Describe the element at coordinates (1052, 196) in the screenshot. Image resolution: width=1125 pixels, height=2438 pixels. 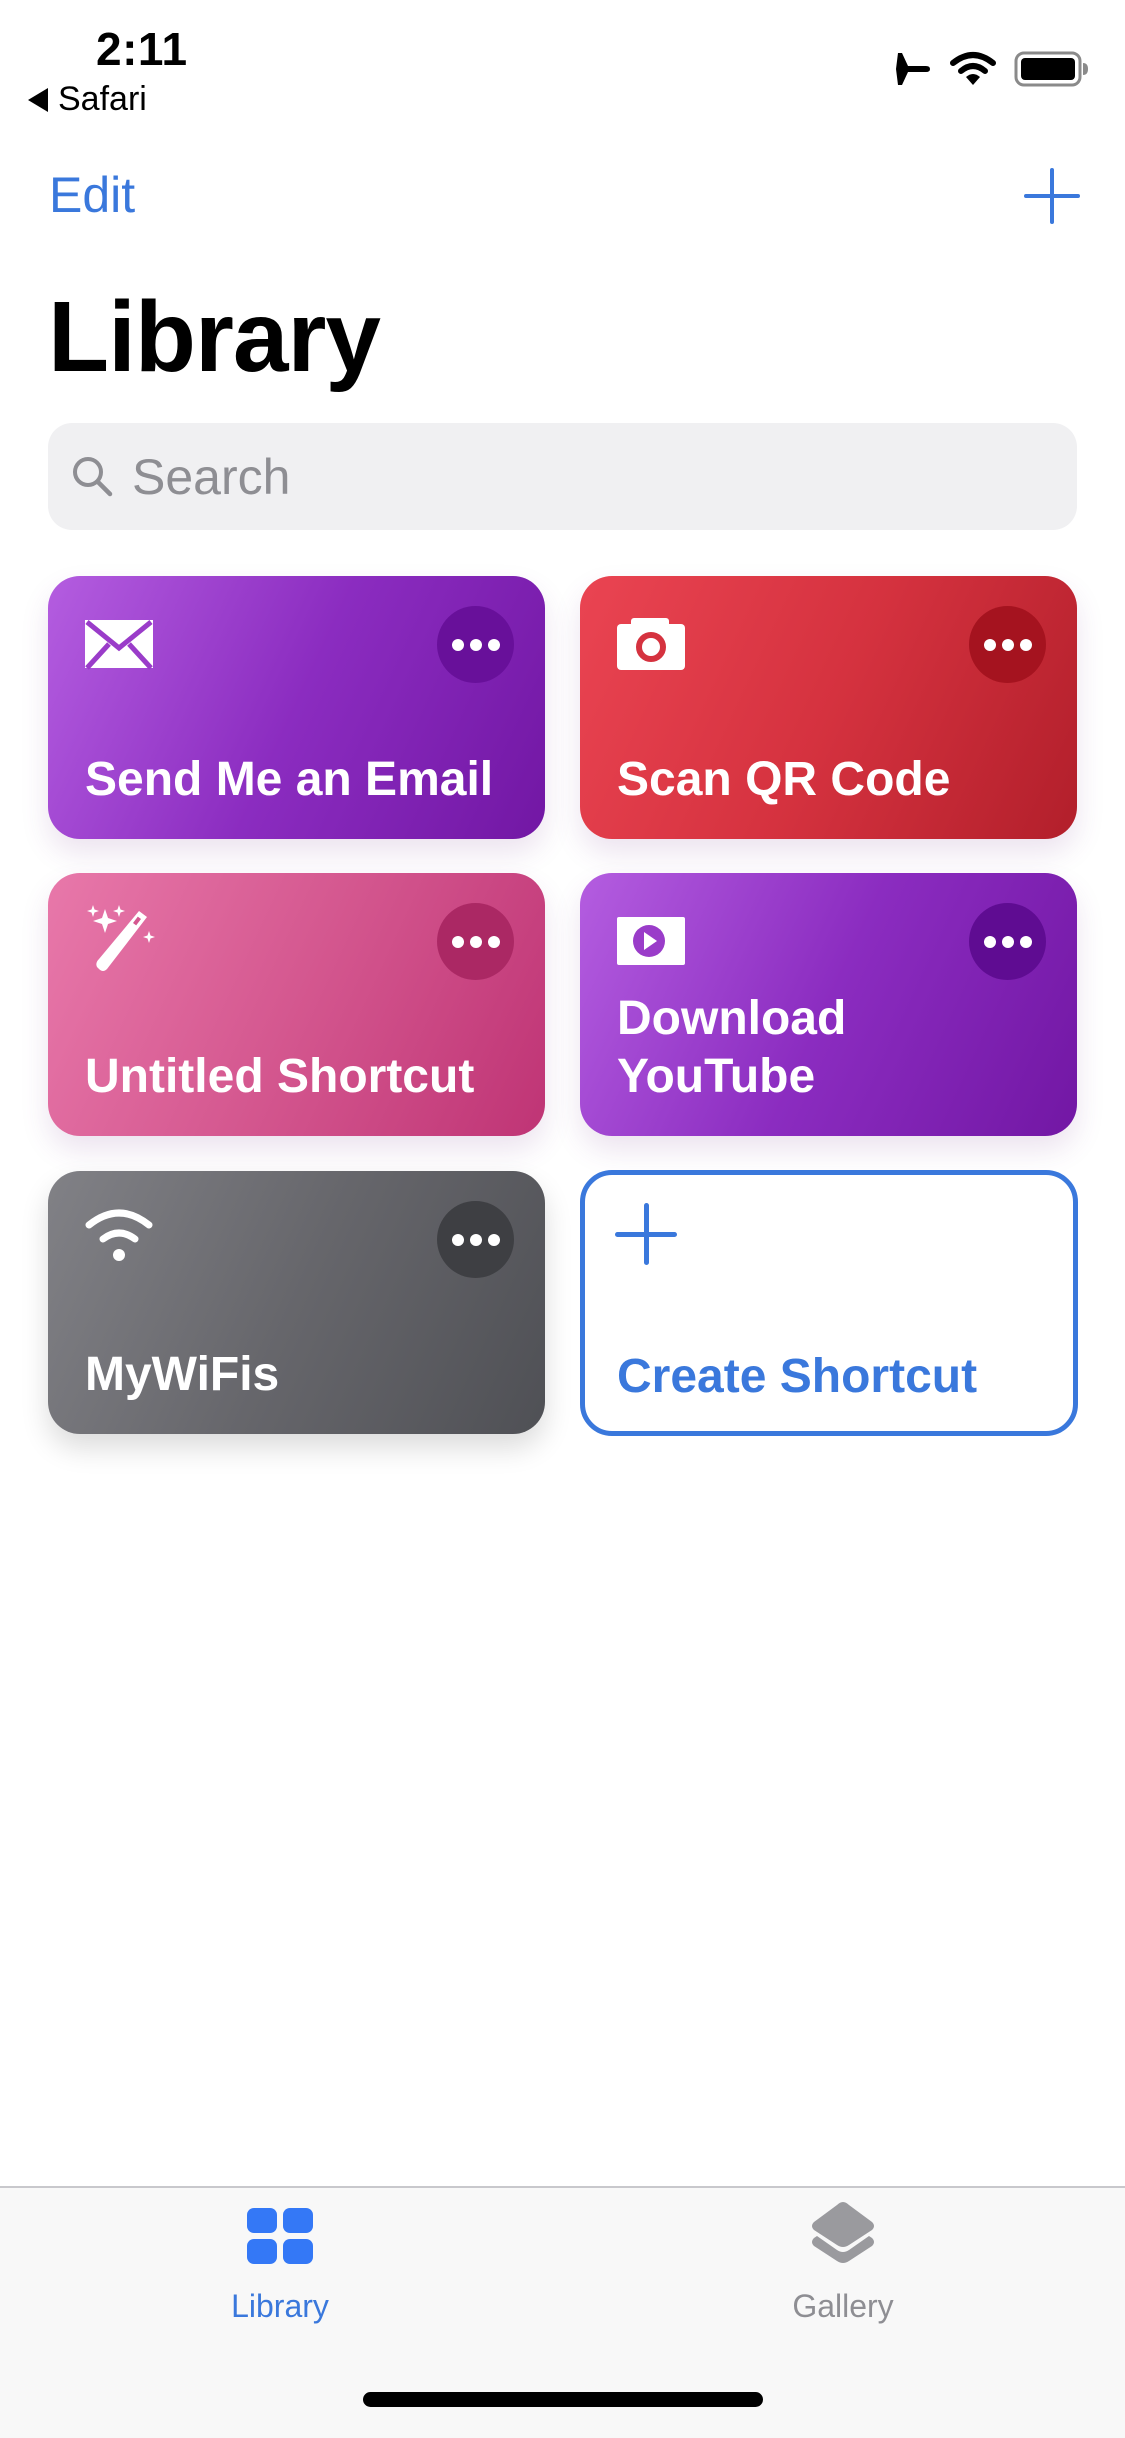
I see `add-shortcut-button` at that location.